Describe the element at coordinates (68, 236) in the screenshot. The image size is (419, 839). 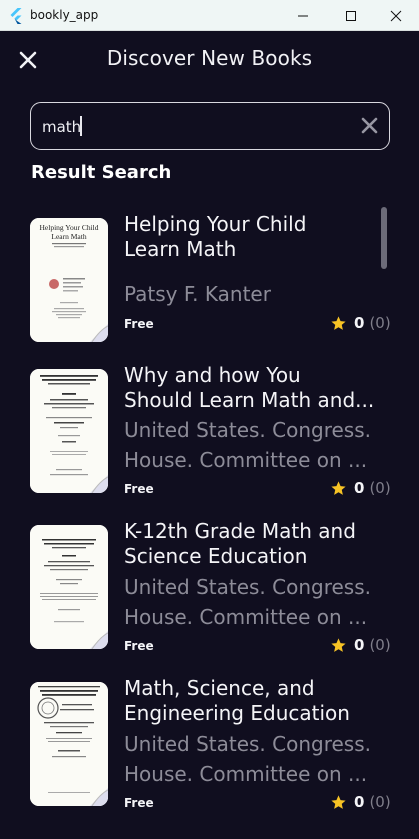
I see `svg-text: Learn Math` at that location.